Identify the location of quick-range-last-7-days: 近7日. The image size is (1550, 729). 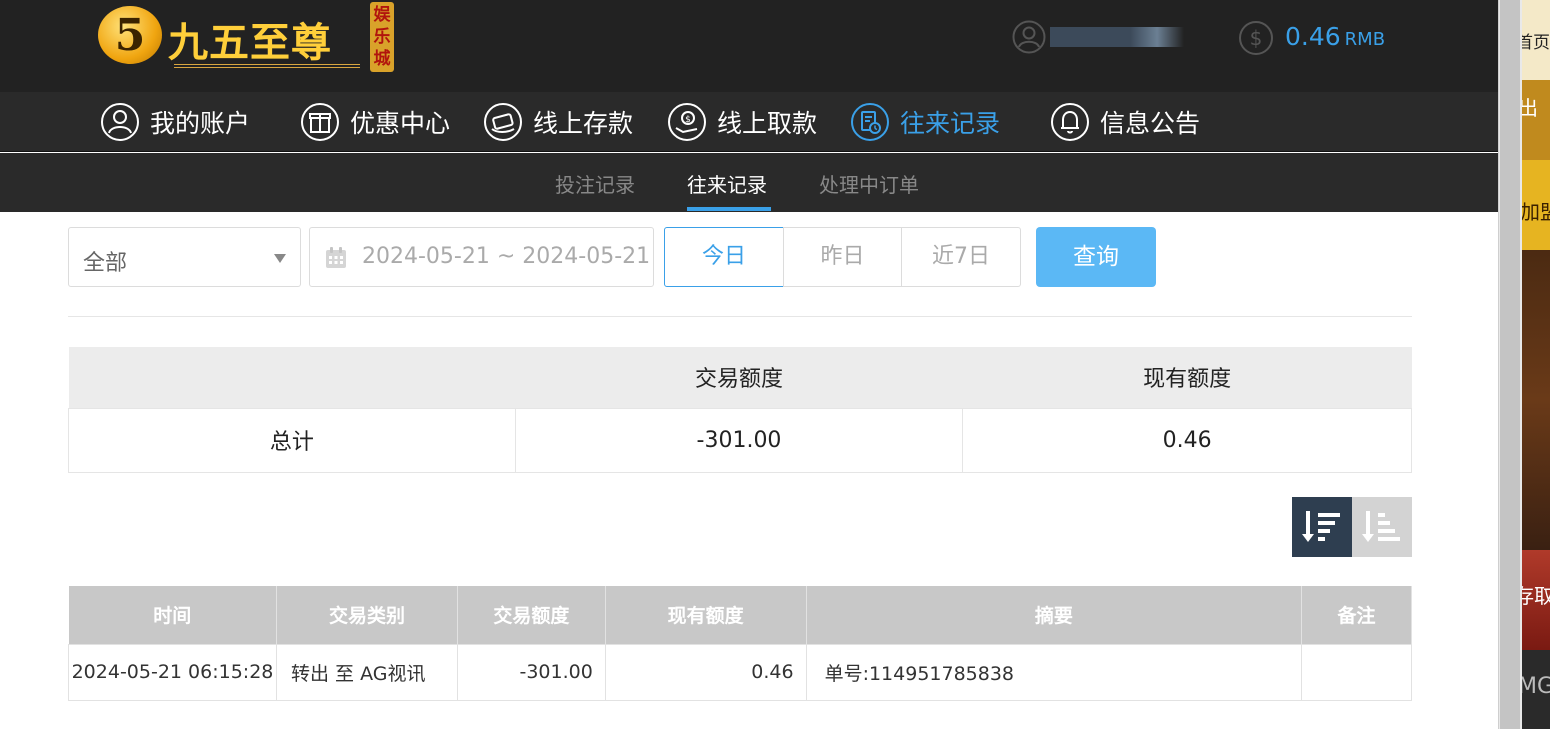
(961, 257).